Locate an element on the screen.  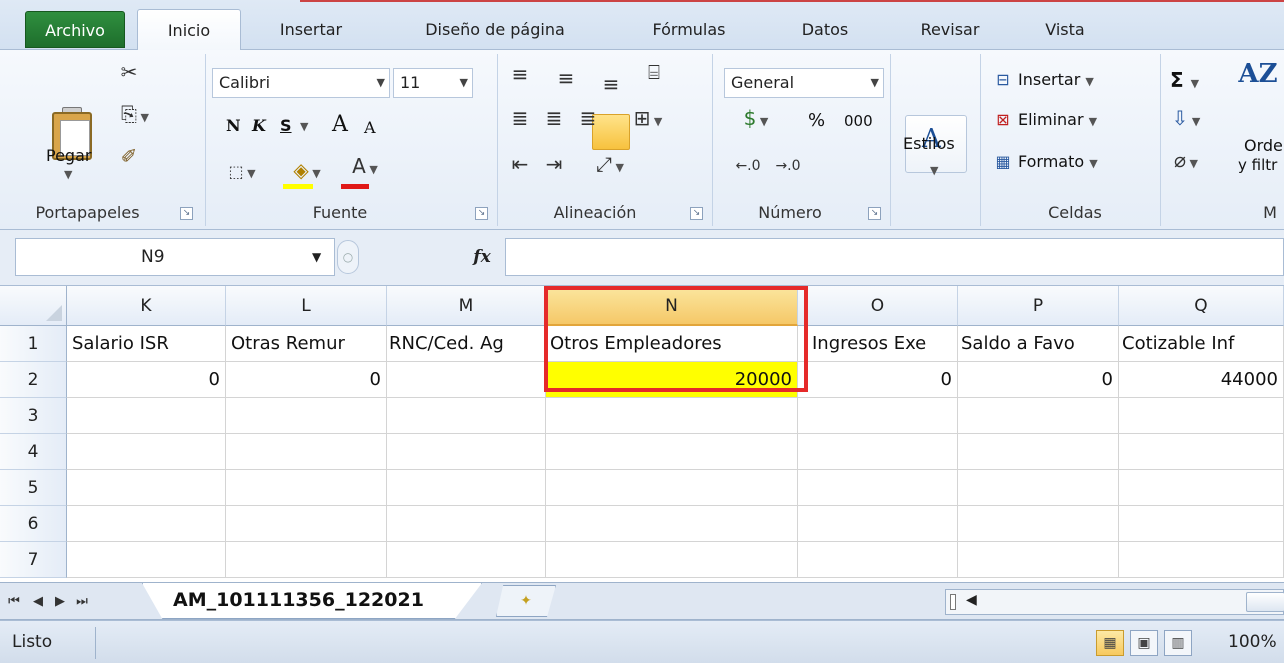
row-header-3: 3 is located at coordinates (33, 416).